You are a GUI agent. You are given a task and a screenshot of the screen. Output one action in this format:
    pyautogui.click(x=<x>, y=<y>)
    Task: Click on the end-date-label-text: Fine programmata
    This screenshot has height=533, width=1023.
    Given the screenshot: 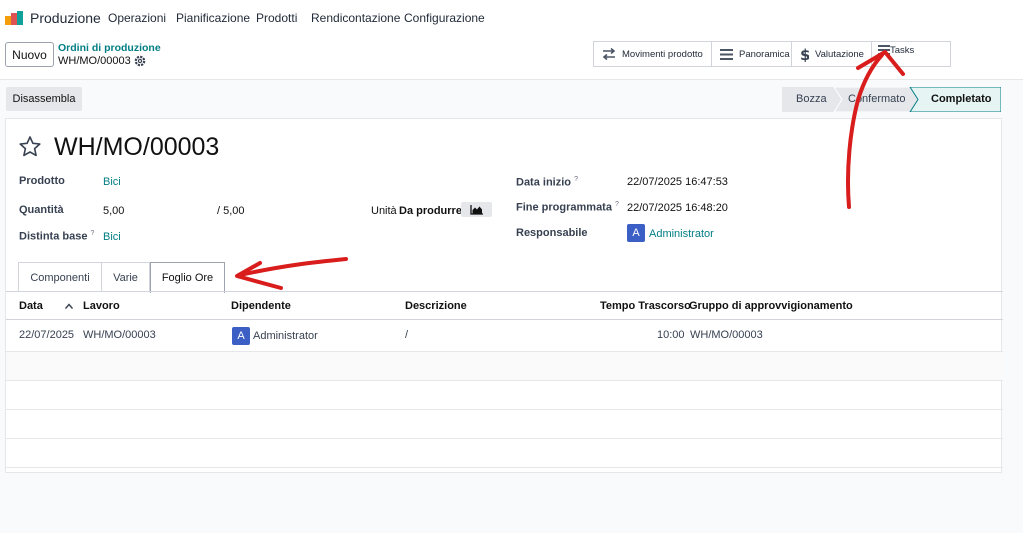 What is the action you would take?
    pyautogui.click(x=564, y=207)
    